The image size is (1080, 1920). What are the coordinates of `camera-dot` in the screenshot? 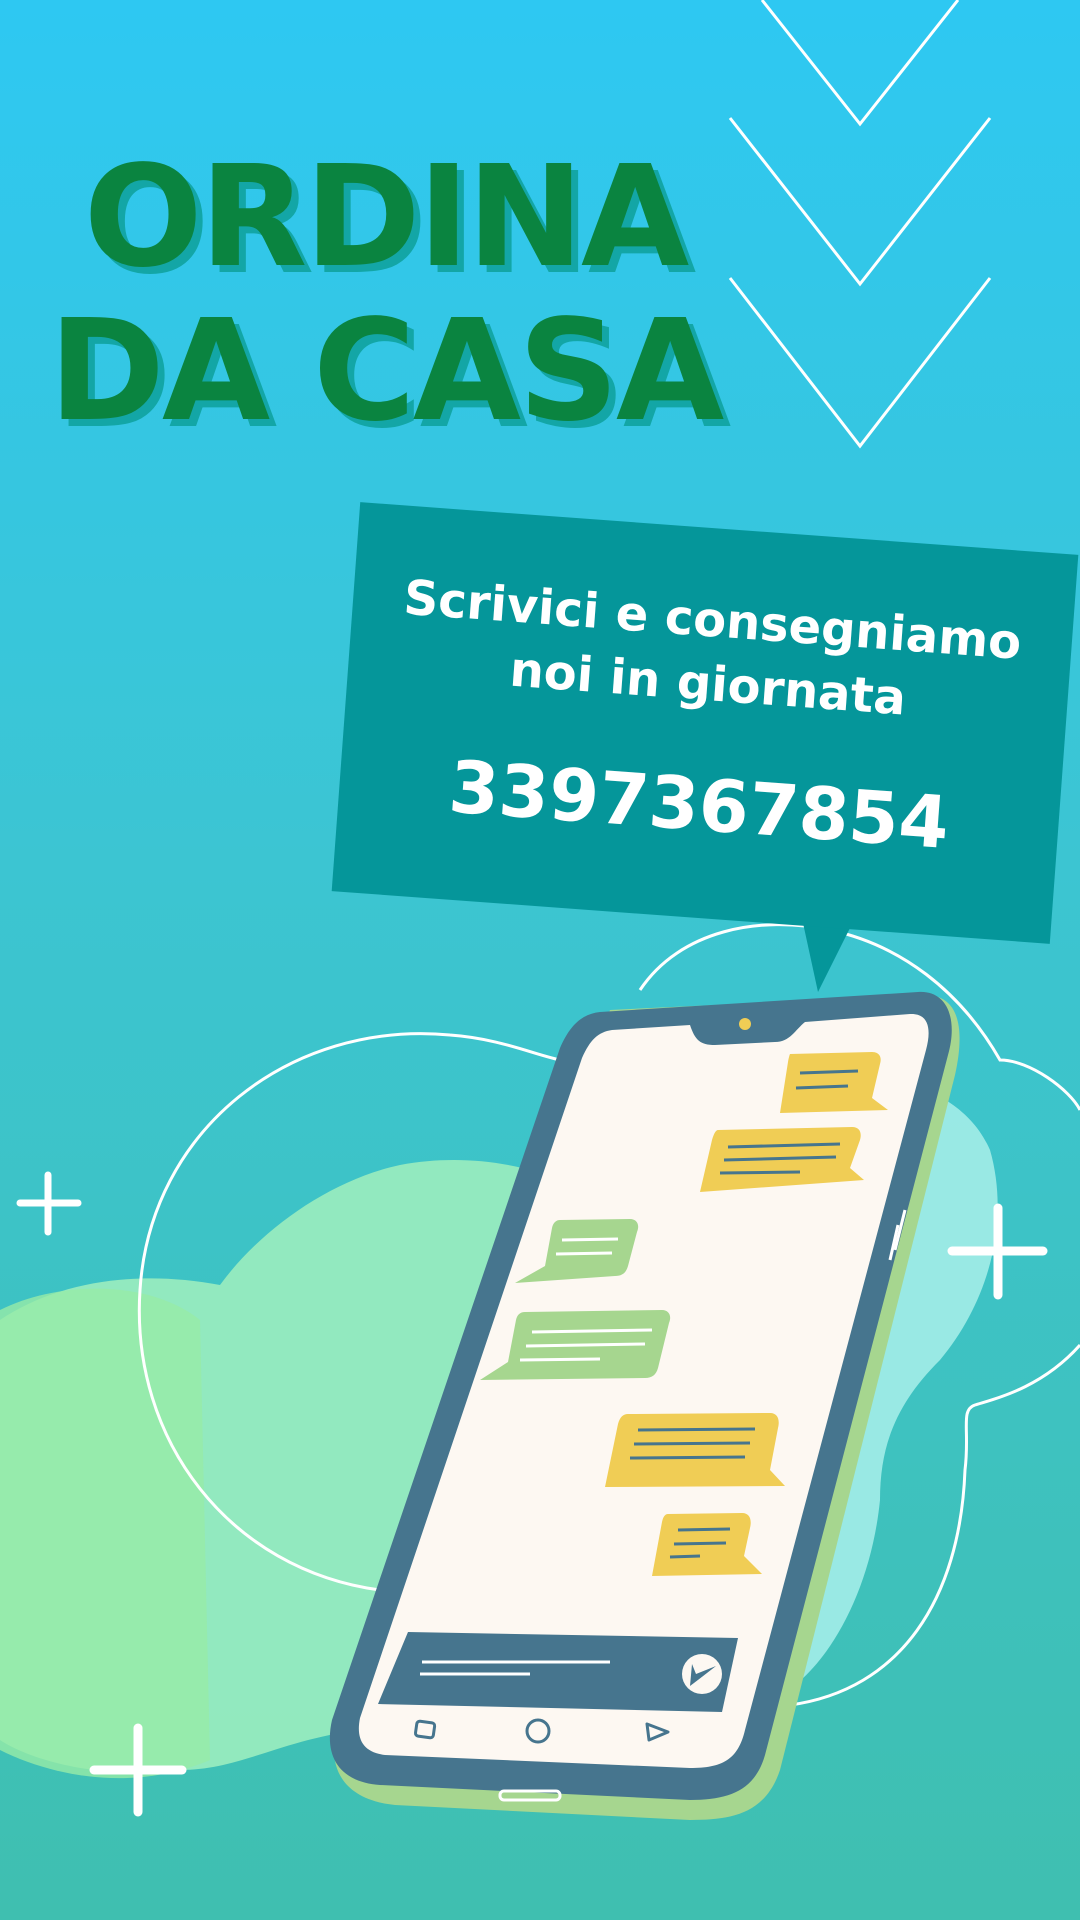 It's located at (745, 1024).